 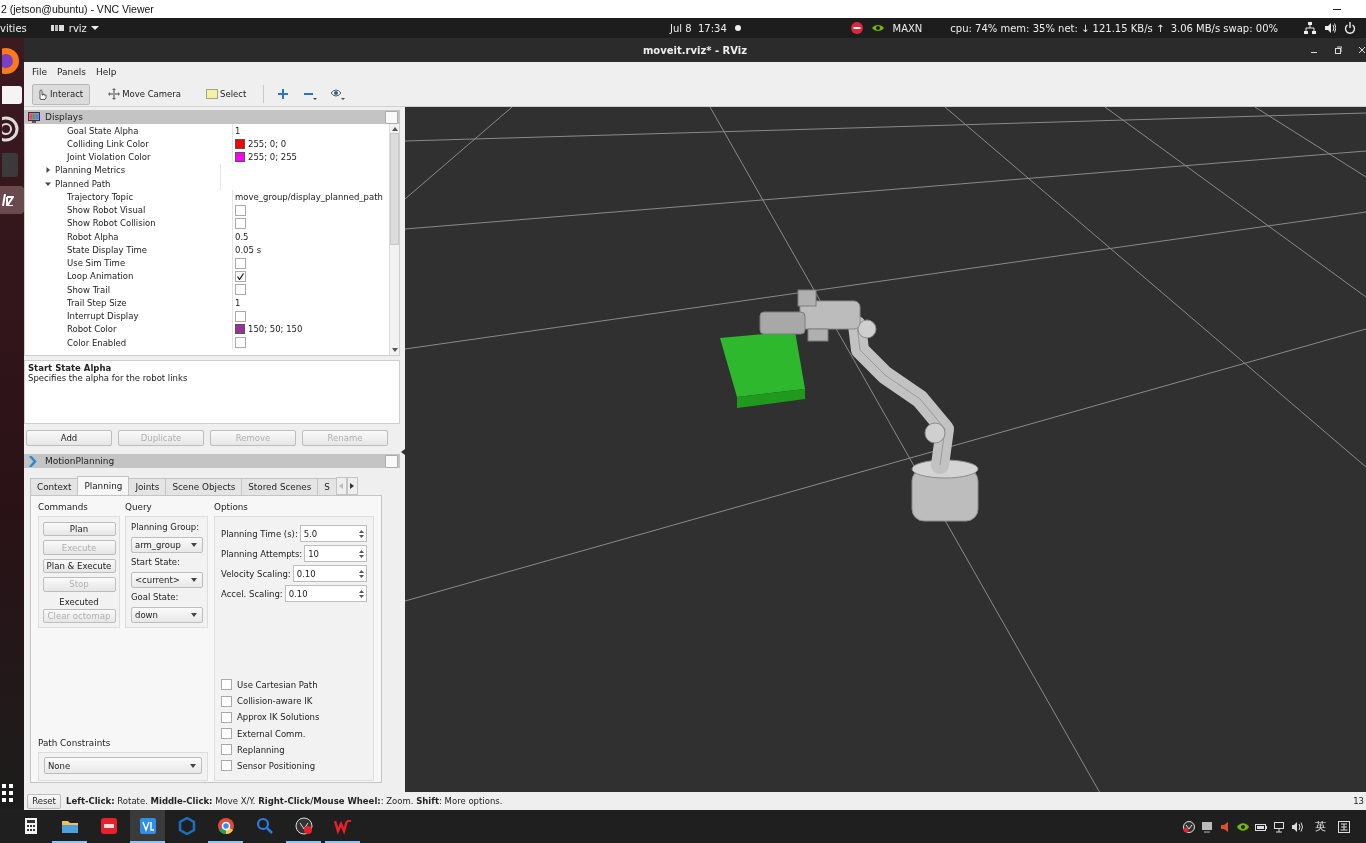 What do you see at coordinates (40, 72) in the screenshot?
I see `menu-item: File` at bounding box center [40, 72].